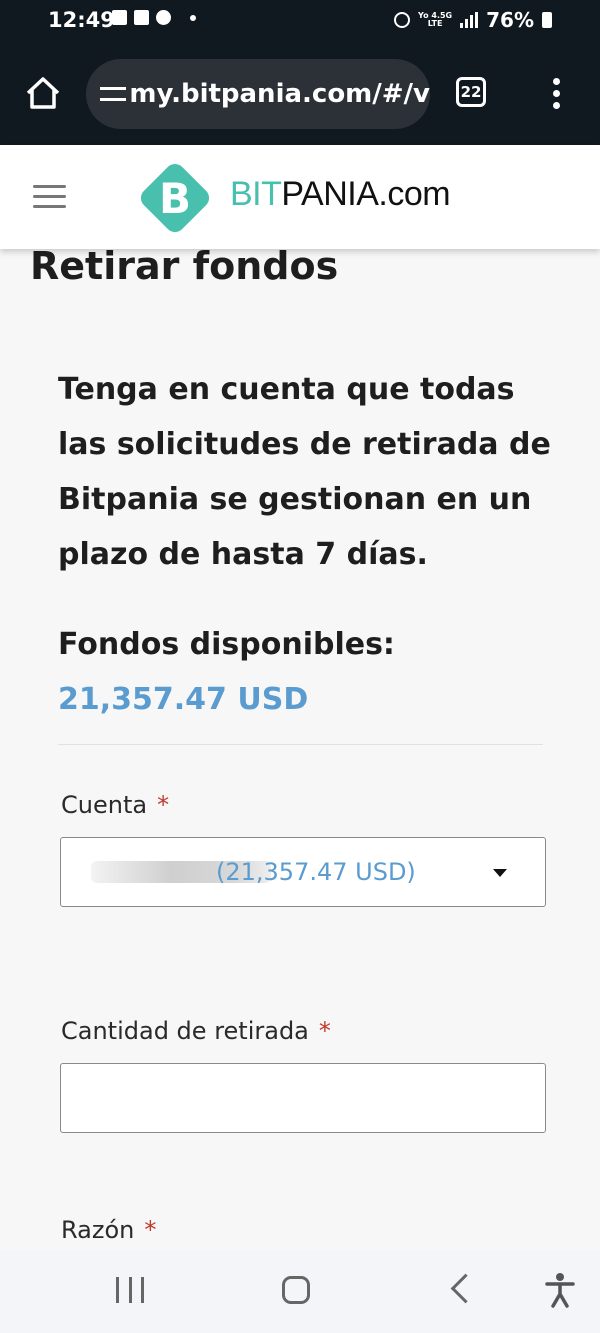 This screenshot has width=600, height=1333. Describe the element at coordinates (471, 92) in the screenshot. I see `tab-switcher-button: 22` at that location.